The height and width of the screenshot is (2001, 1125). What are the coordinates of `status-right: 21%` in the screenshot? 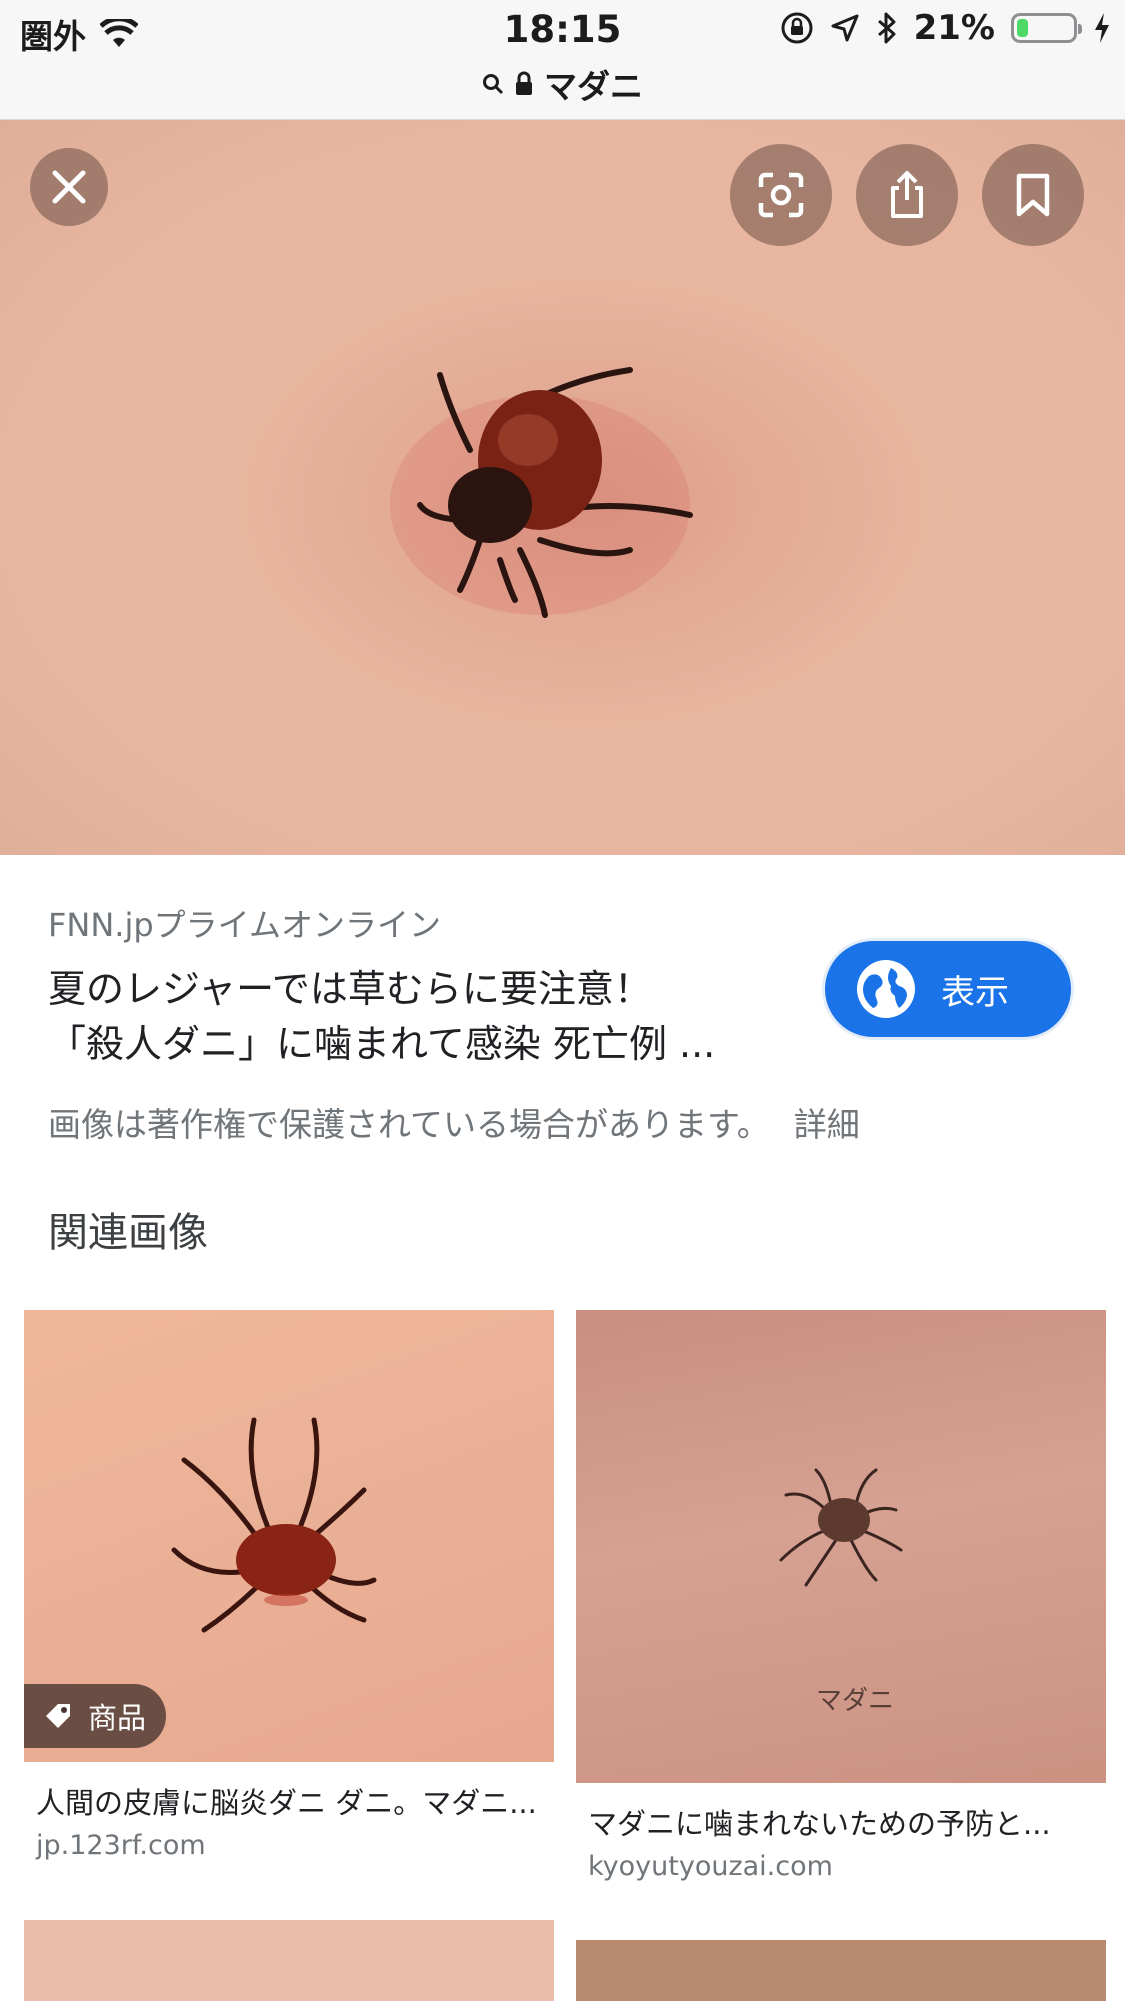 It's located at (945, 28).